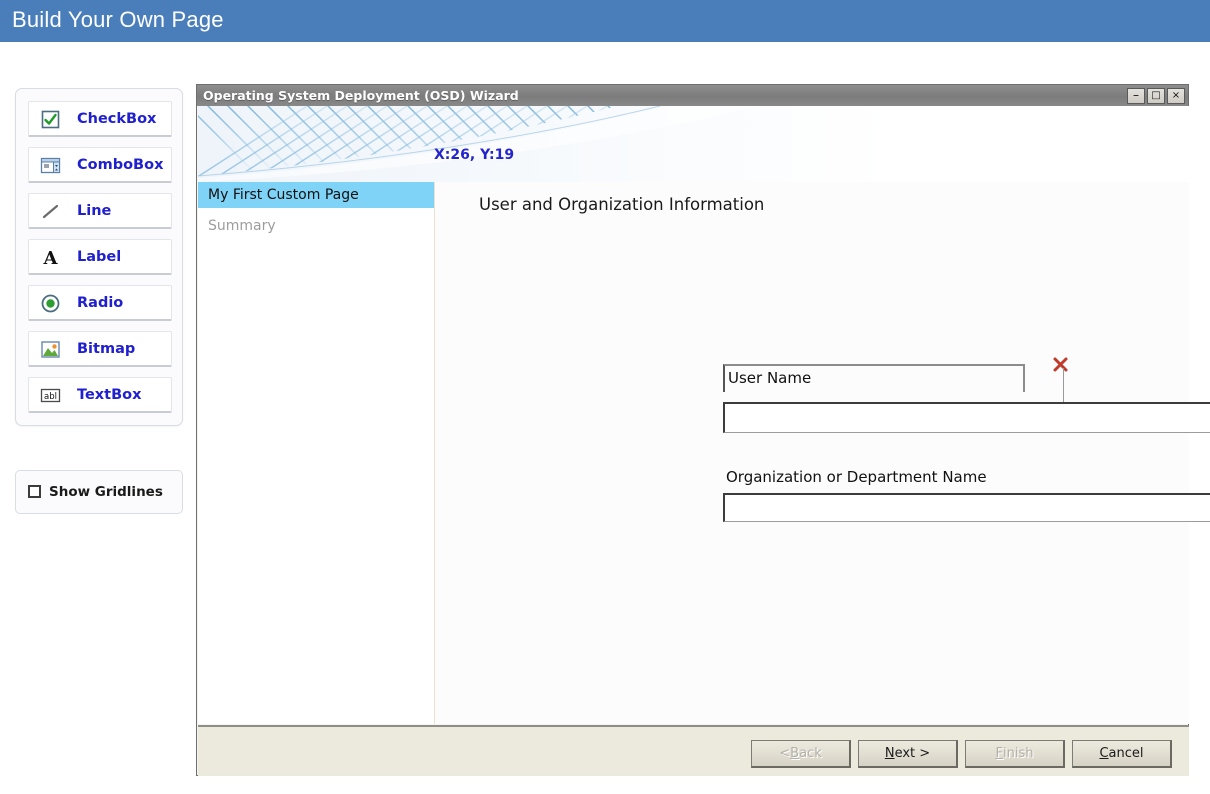  What do you see at coordinates (106, 492) in the screenshot?
I see `show-gridlines-label: Show Gridlines` at bounding box center [106, 492].